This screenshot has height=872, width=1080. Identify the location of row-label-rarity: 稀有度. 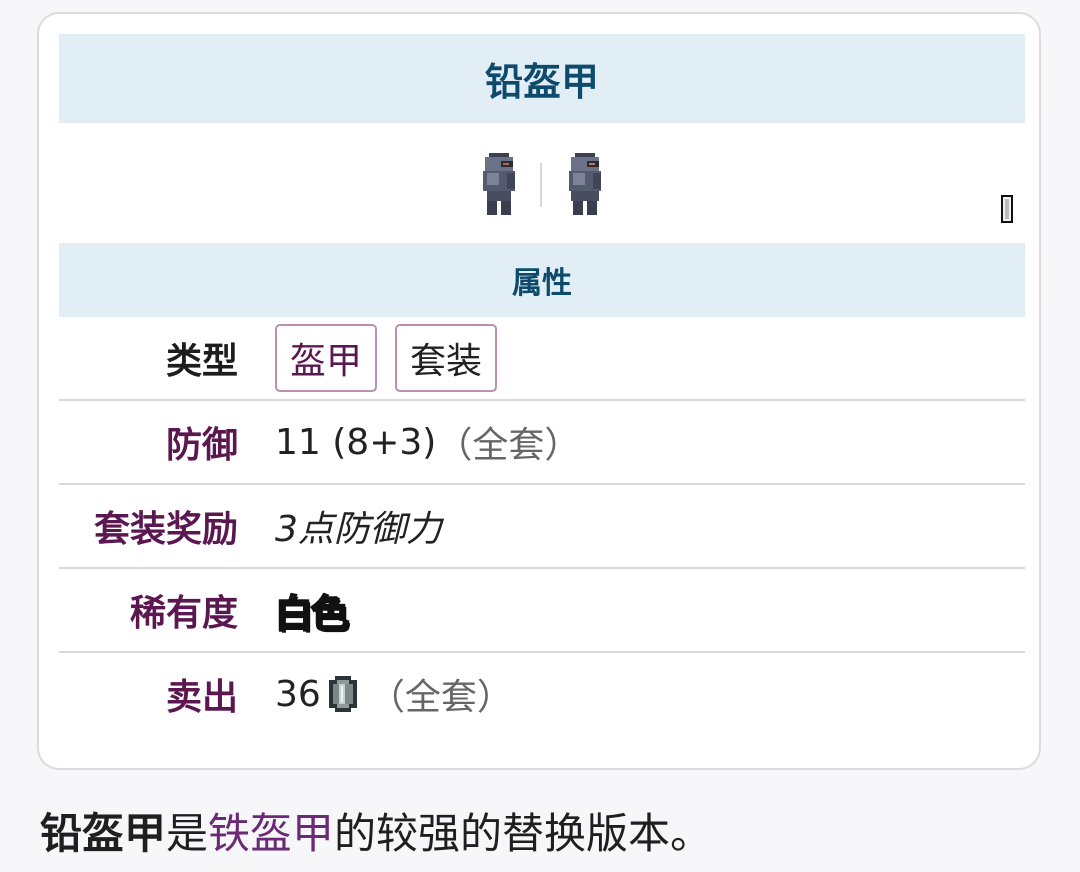
(184, 610).